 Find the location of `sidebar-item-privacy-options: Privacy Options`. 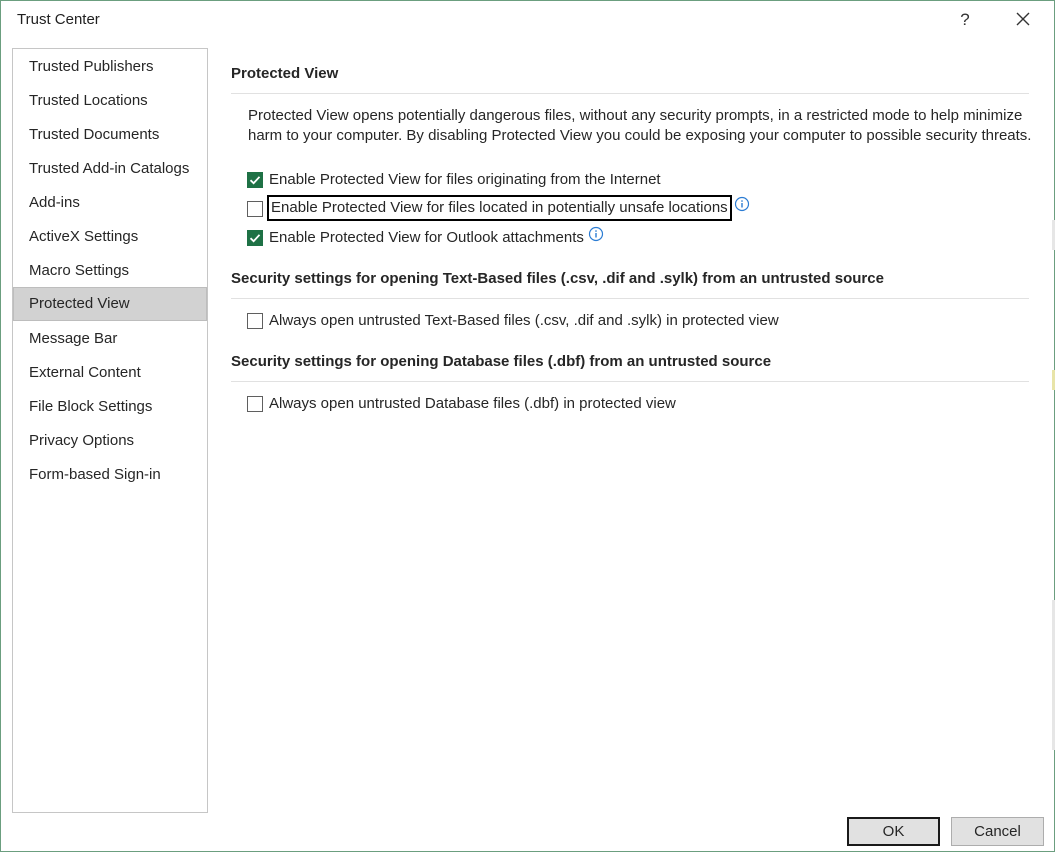

sidebar-item-privacy-options: Privacy Options is located at coordinates (110, 440).